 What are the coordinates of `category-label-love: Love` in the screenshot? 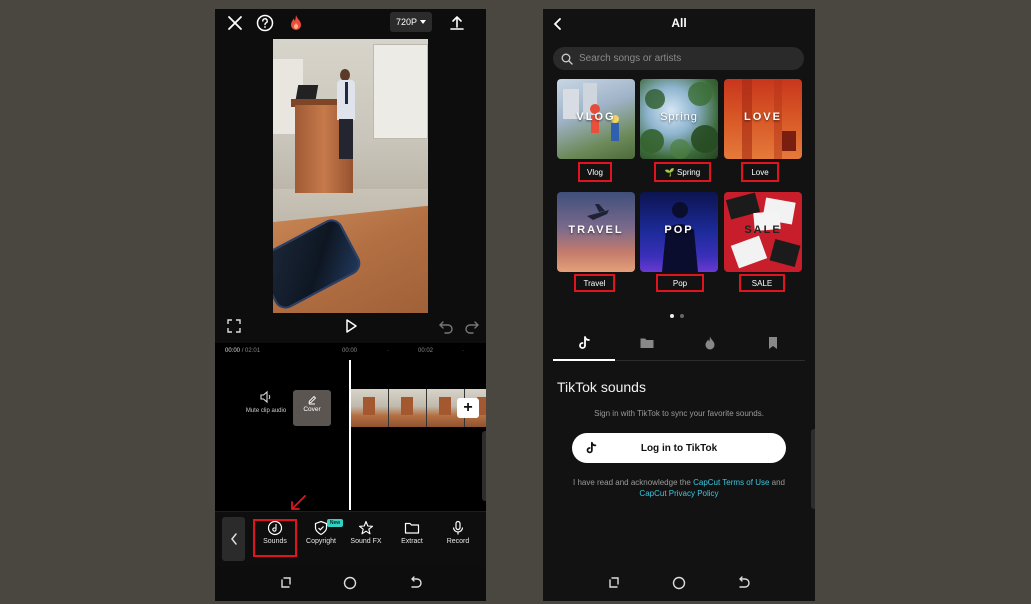 It's located at (760, 172).